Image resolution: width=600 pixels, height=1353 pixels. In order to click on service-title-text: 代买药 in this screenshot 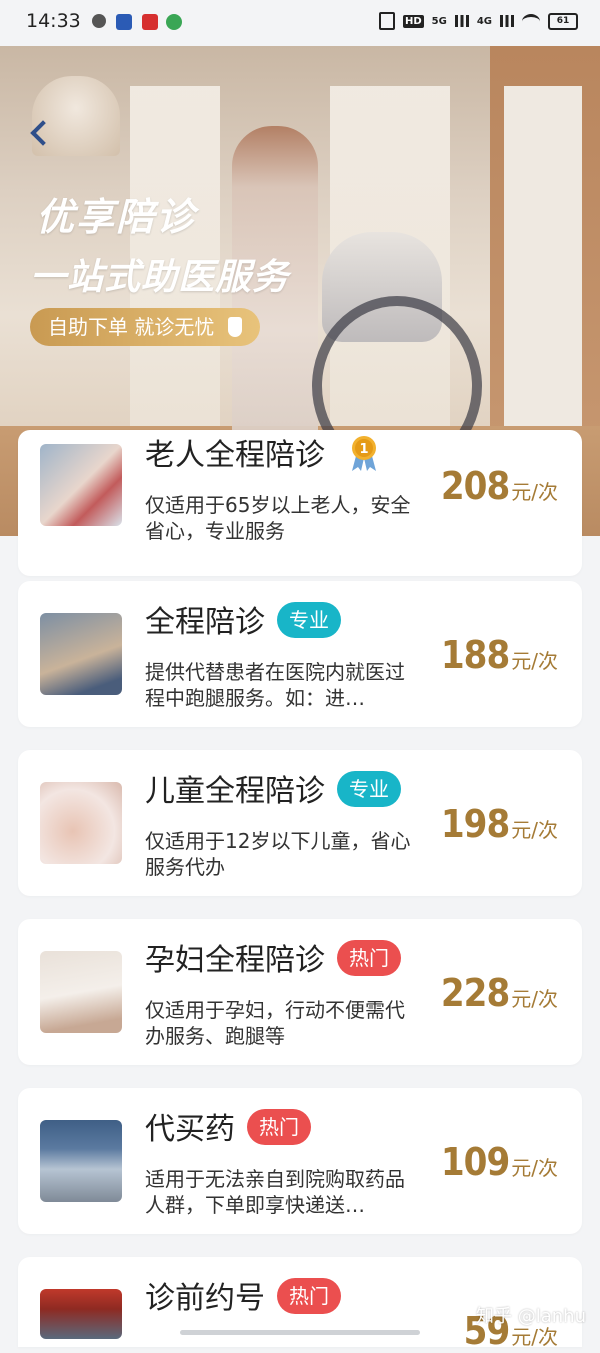, I will do `click(190, 1129)`.